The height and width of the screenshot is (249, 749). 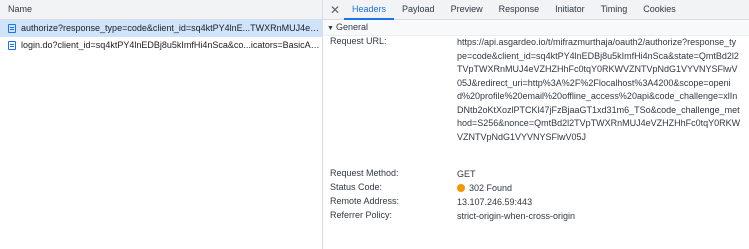 What do you see at coordinates (614, 9) in the screenshot?
I see `tab-timing: Timing` at bounding box center [614, 9].